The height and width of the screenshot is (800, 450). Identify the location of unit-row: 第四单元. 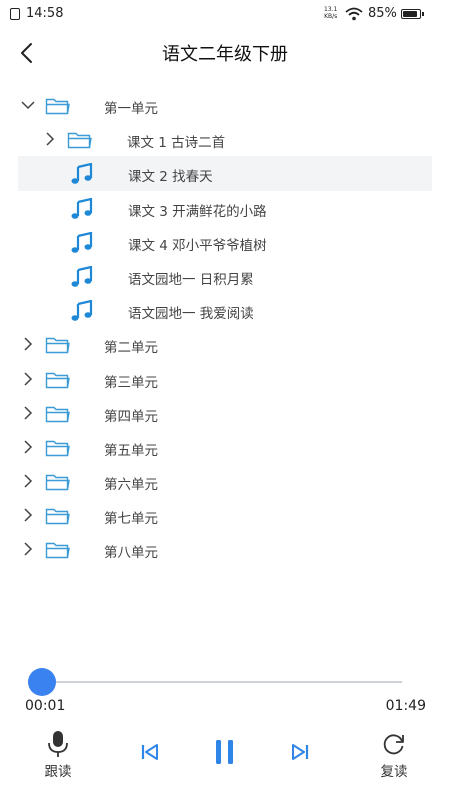
(225, 413).